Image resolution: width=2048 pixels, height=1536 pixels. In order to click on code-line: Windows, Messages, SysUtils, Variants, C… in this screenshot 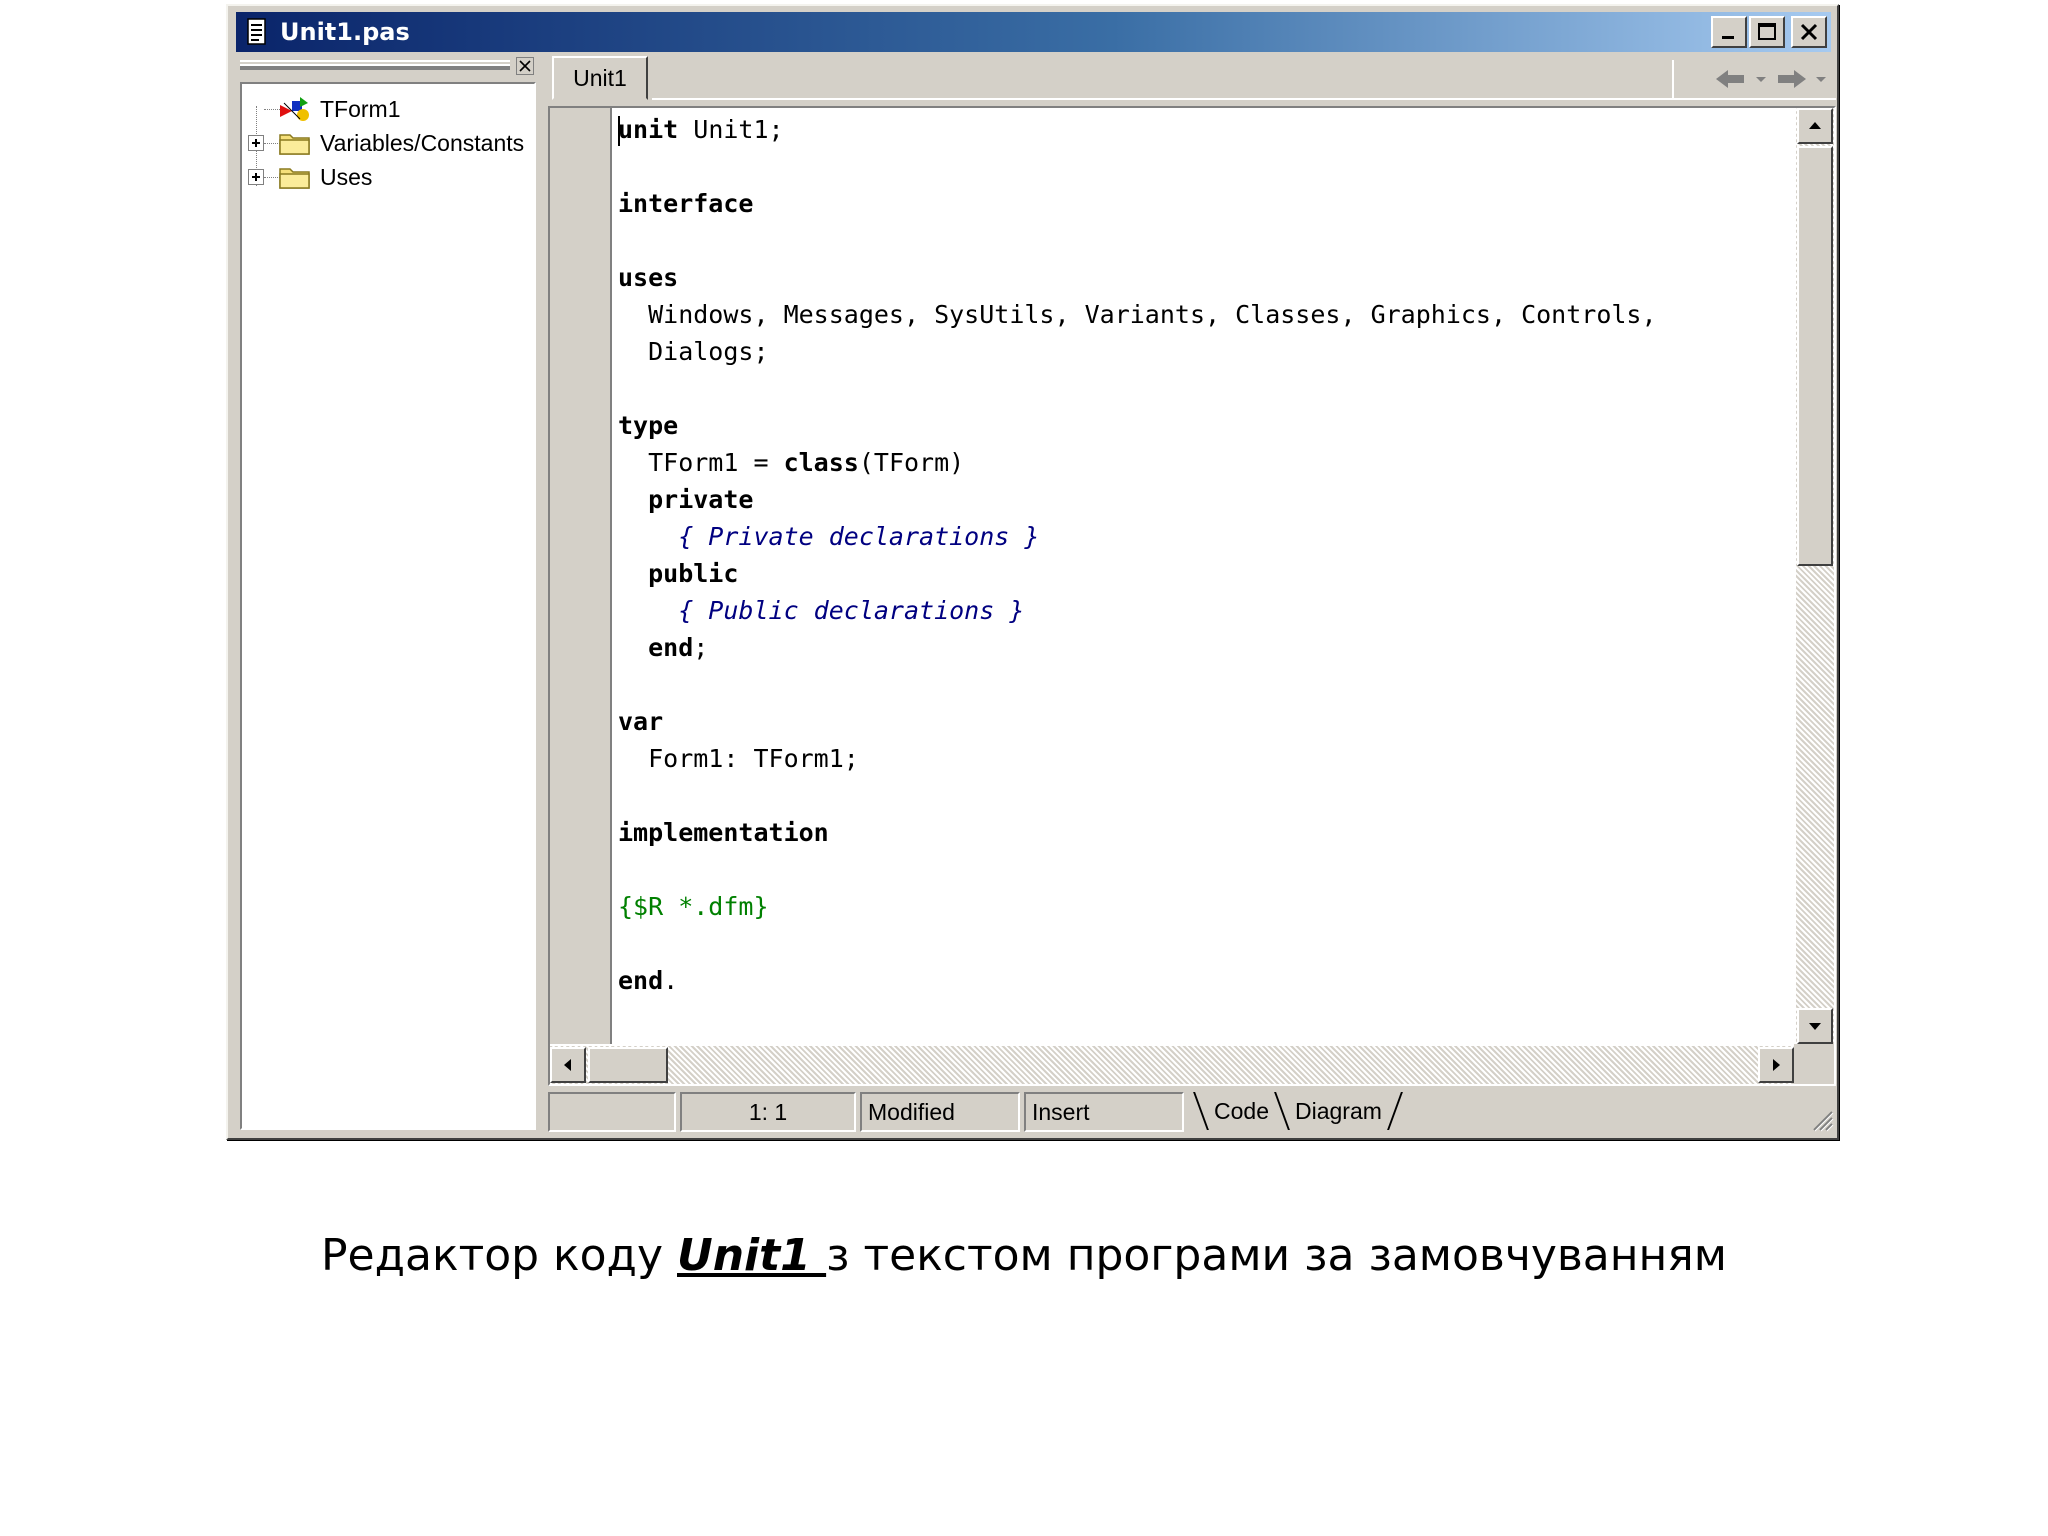, I will do `click(1137, 315)`.